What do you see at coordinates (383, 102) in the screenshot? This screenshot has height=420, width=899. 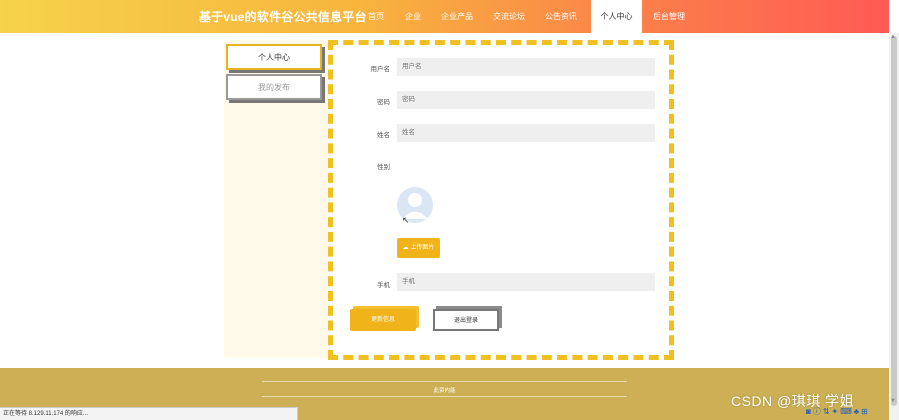 I see `password-label: 密码` at bounding box center [383, 102].